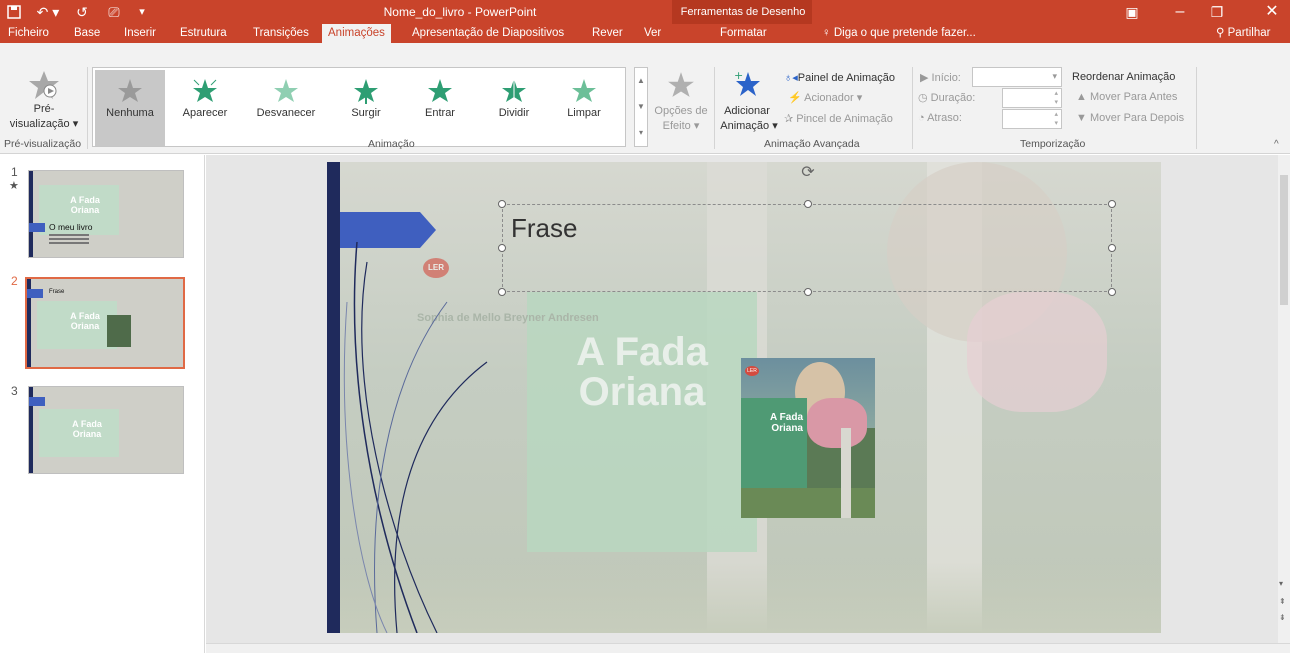 This screenshot has width=1290, height=653. Describe the element at coordinates (48, 12) in the screenshot. I see `undo-icon: ↶ ▾` at that location.